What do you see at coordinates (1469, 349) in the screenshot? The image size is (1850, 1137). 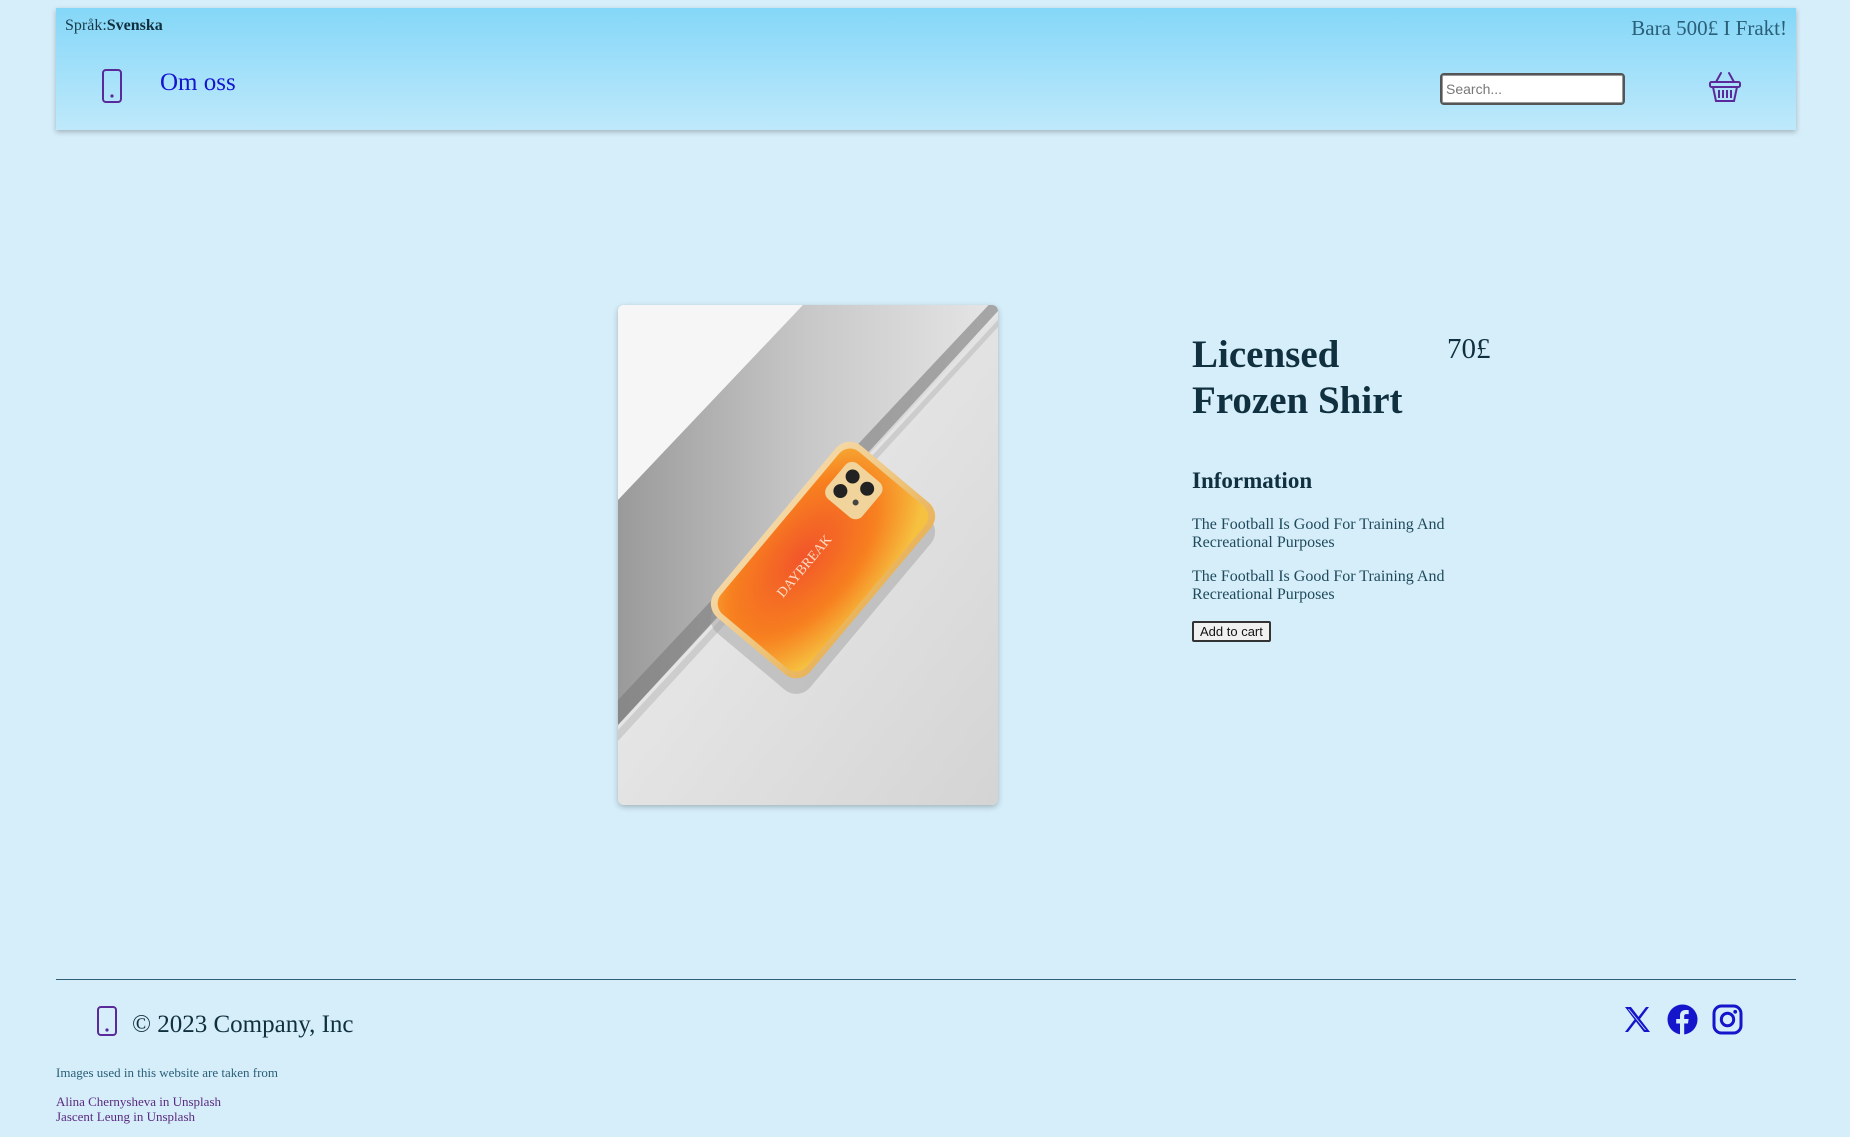 I see `product-price: 70£` at bounding box center [1469, 349].